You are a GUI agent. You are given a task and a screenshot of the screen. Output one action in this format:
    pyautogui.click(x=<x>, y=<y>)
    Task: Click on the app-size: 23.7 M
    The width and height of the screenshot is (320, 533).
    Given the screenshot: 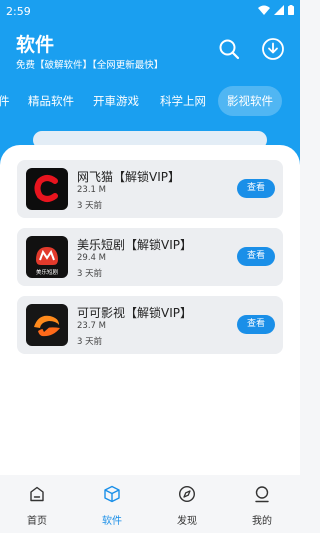 What is the action you would take?
    pyautogui.click(x=91, y=326)
    